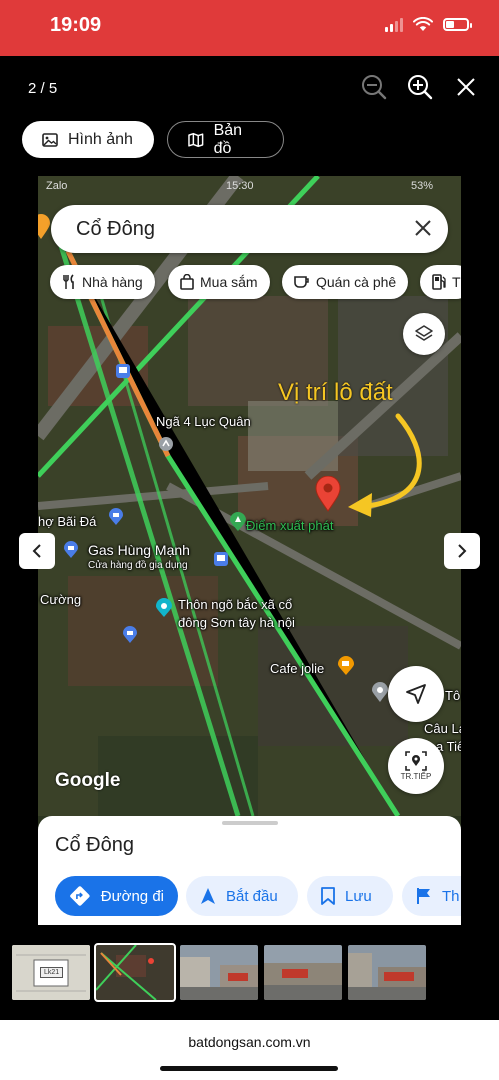 This screenshot has height=1080, width=499. I want to click on plot-location-annotation: Vị trí lô đất, so click(335, 392).